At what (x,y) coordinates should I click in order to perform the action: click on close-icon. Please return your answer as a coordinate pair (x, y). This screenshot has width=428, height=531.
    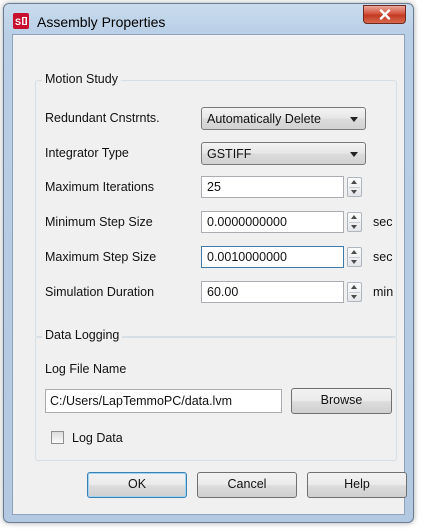
    Looking at the image, I should click on (384, 14).